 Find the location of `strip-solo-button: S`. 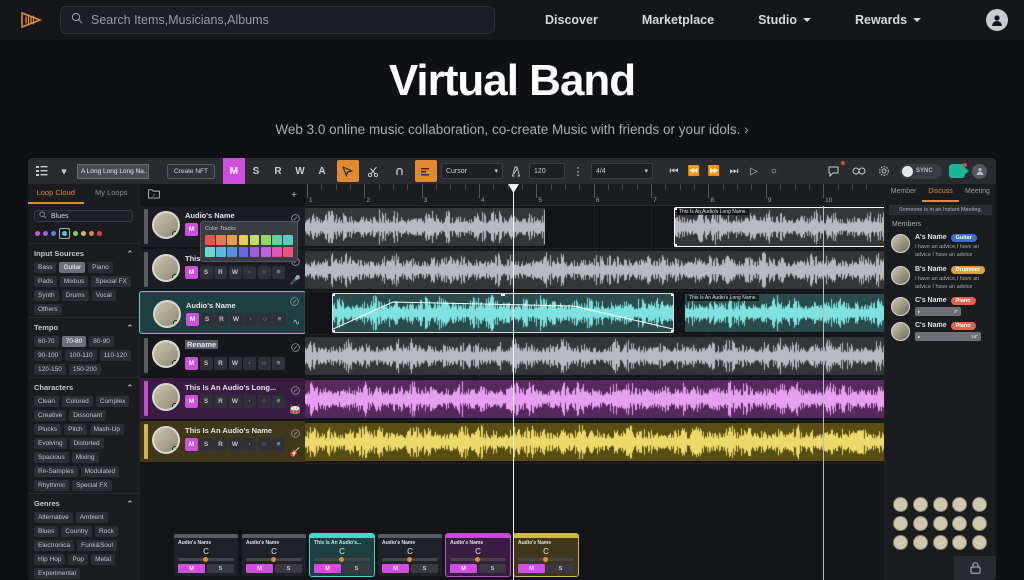

strip-solo-button: S is located at coordinates (424, 568).